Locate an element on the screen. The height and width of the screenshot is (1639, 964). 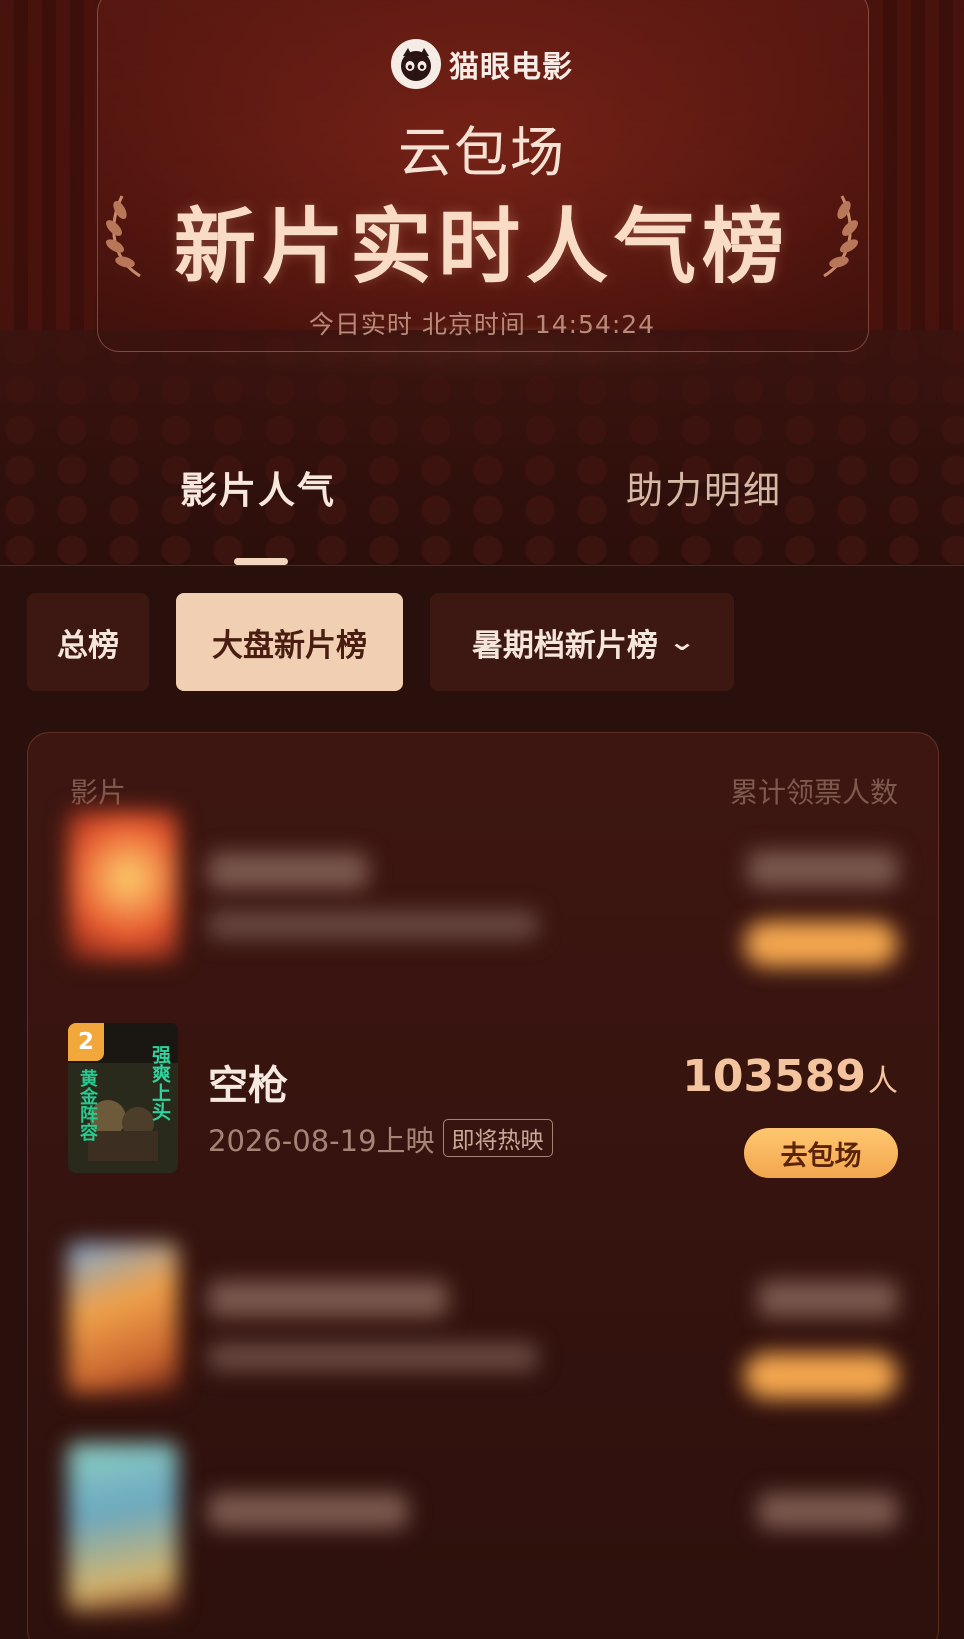
tab-support-details: 助力明细 is located at coordinates (704, 487).